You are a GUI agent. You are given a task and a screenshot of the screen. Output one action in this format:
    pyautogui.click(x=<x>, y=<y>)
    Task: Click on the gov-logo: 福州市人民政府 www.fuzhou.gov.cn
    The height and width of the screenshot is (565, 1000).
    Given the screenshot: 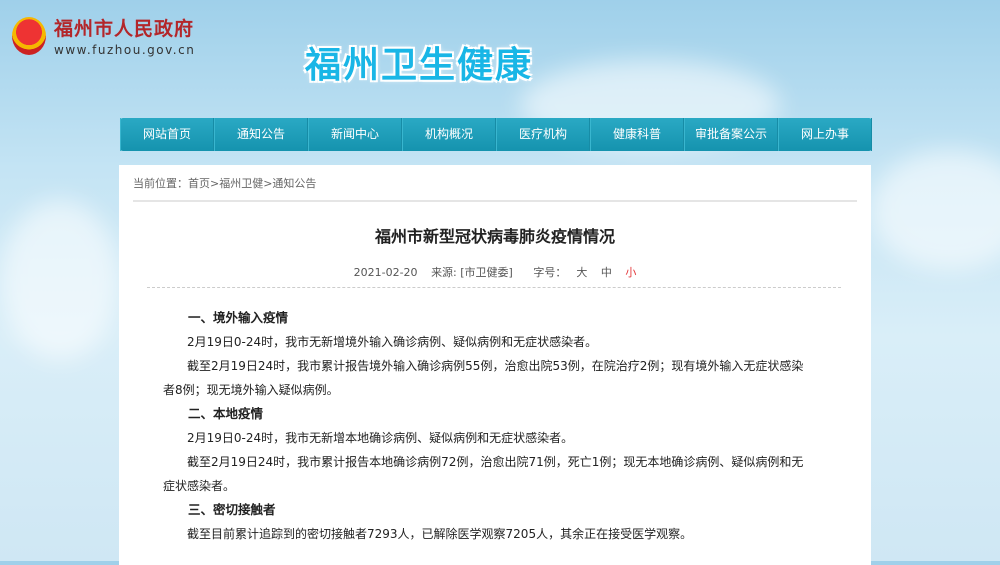 What is the action you would take?
    pyautogui.click(x=103, y=35)
    